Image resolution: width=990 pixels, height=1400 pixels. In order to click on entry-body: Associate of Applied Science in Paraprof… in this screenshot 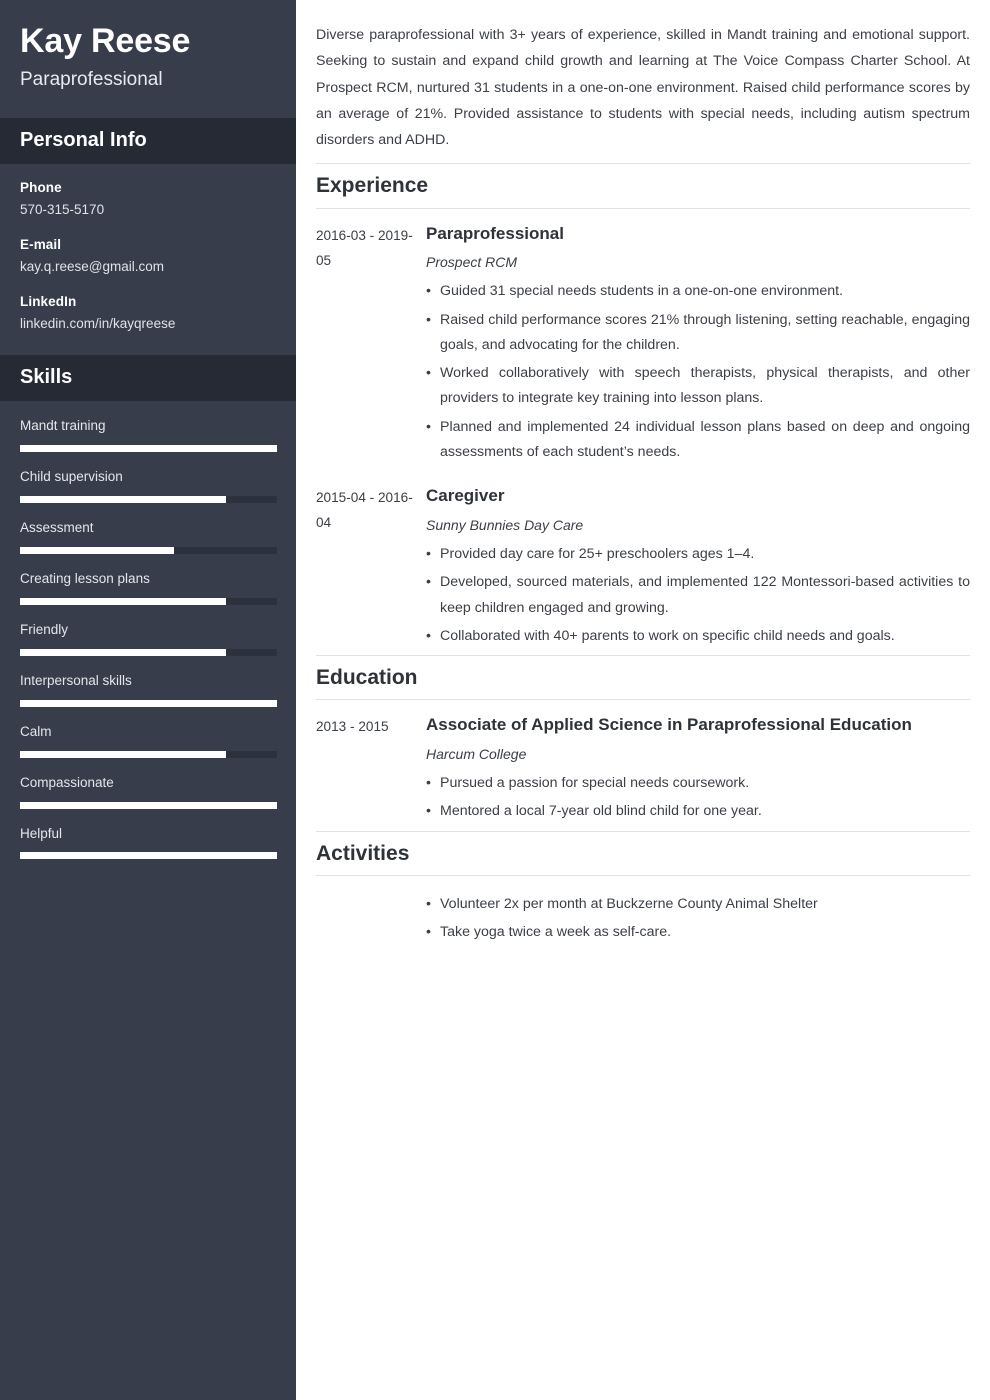, I will do `click(698, 768)`.